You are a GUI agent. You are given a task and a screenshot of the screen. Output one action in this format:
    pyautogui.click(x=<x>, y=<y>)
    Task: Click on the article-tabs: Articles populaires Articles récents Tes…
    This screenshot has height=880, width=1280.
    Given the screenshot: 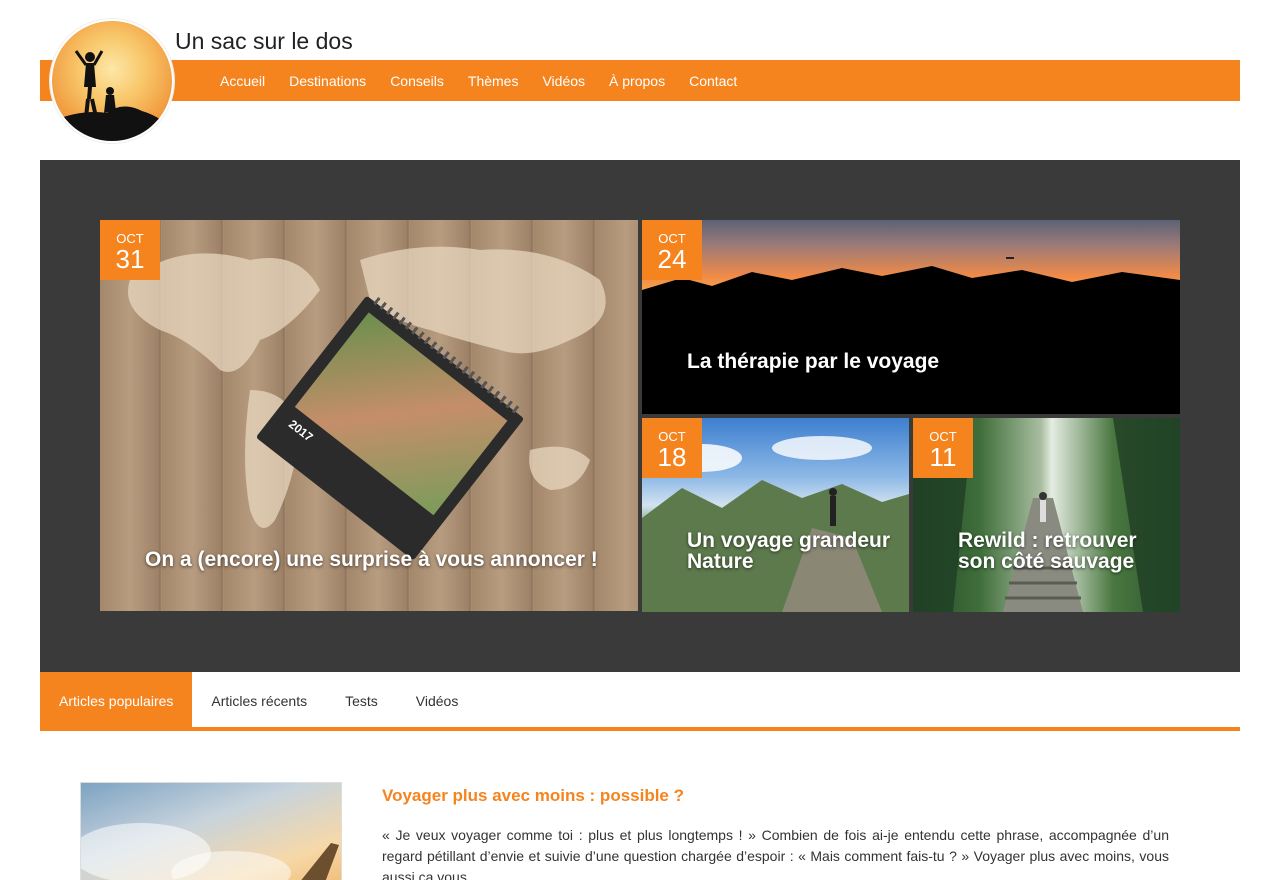 What is the action you would take?
    pyautogui.click(x=640, y=701)
    